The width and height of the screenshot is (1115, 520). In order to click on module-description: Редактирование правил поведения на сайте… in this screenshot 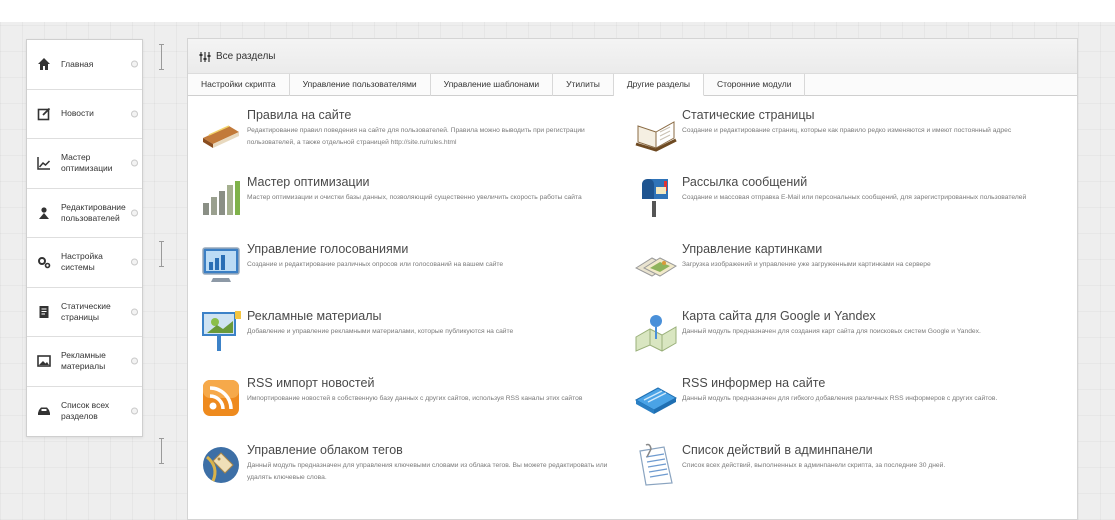, I will do `click(416, 136)`.